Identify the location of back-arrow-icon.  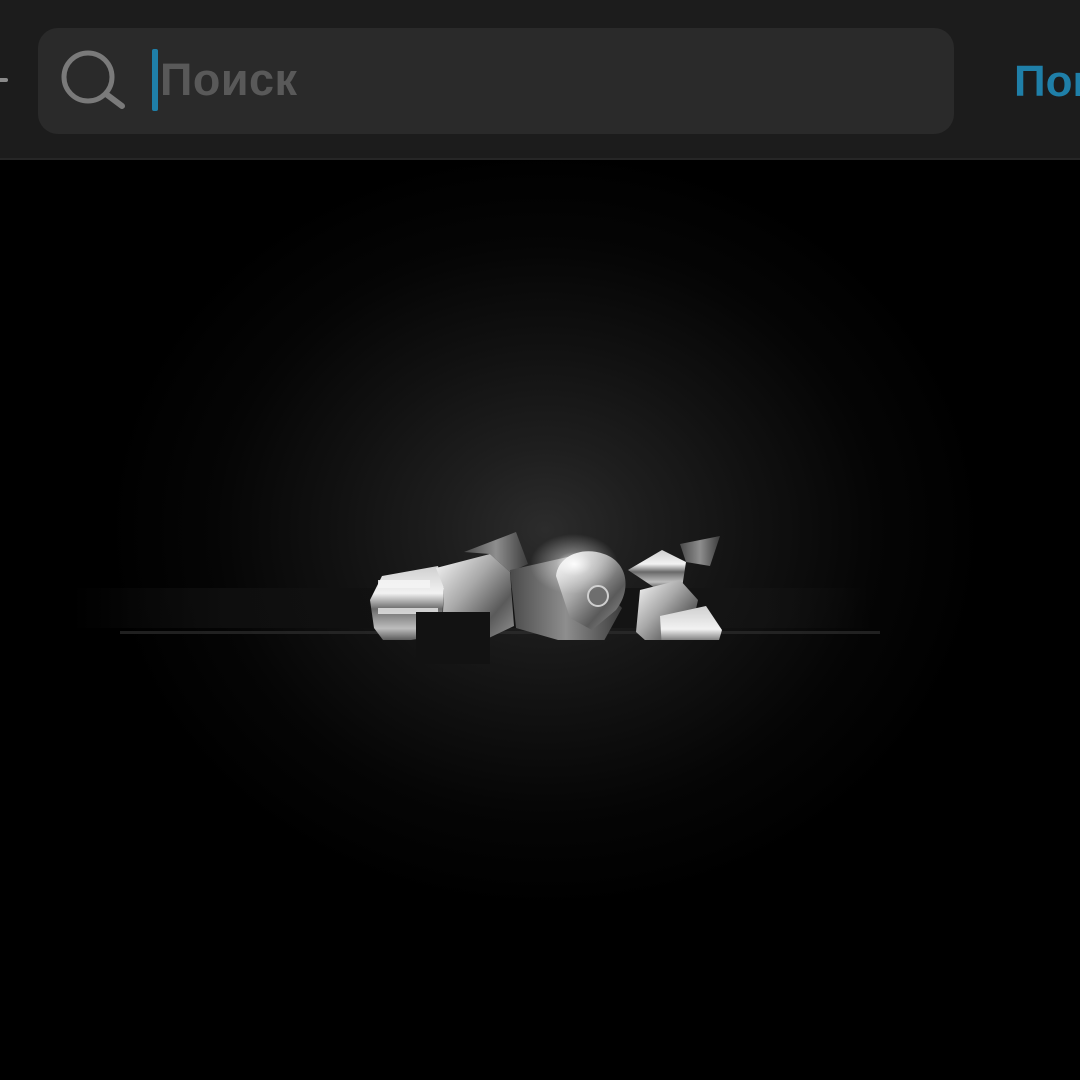
(5, 80).